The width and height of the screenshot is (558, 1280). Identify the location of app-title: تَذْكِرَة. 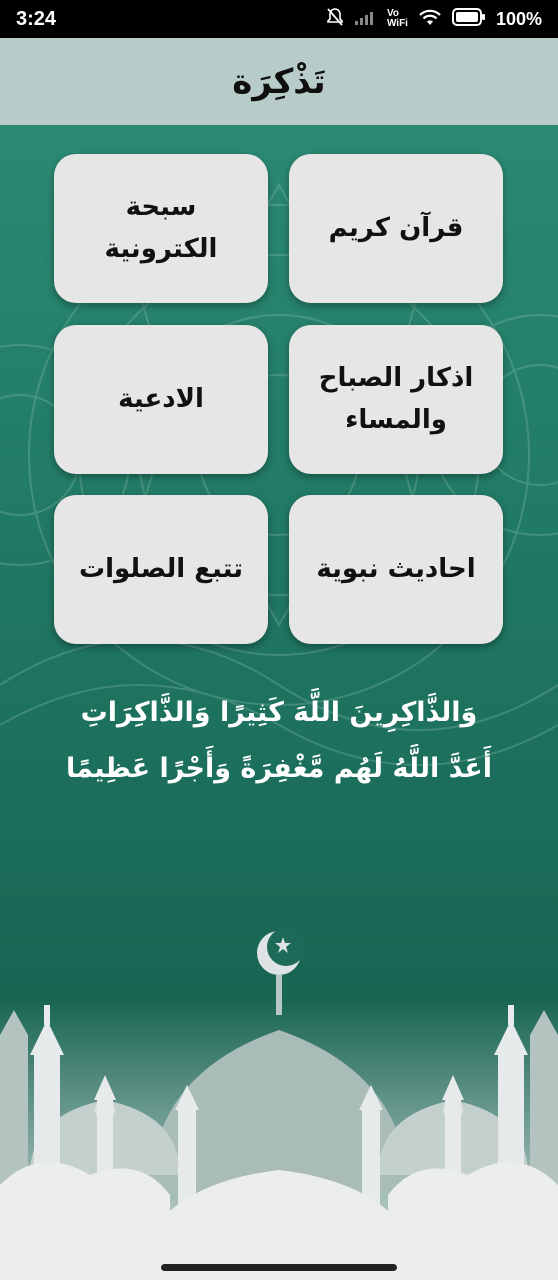
(279, 81).